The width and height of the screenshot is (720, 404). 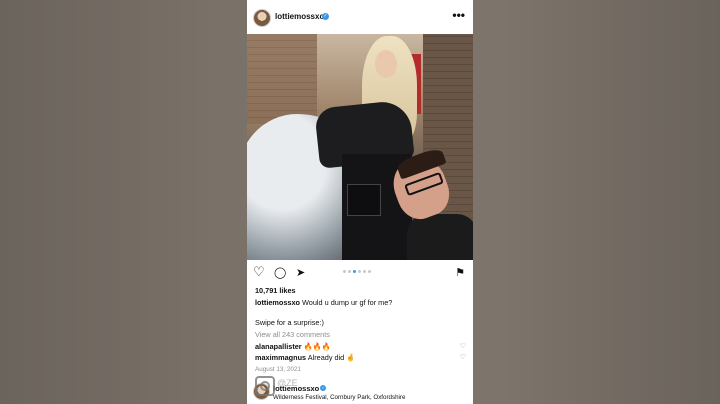 I want to click on action-bar: ♡ ◯ ➤ ⚑, so click(x=360, y=273).